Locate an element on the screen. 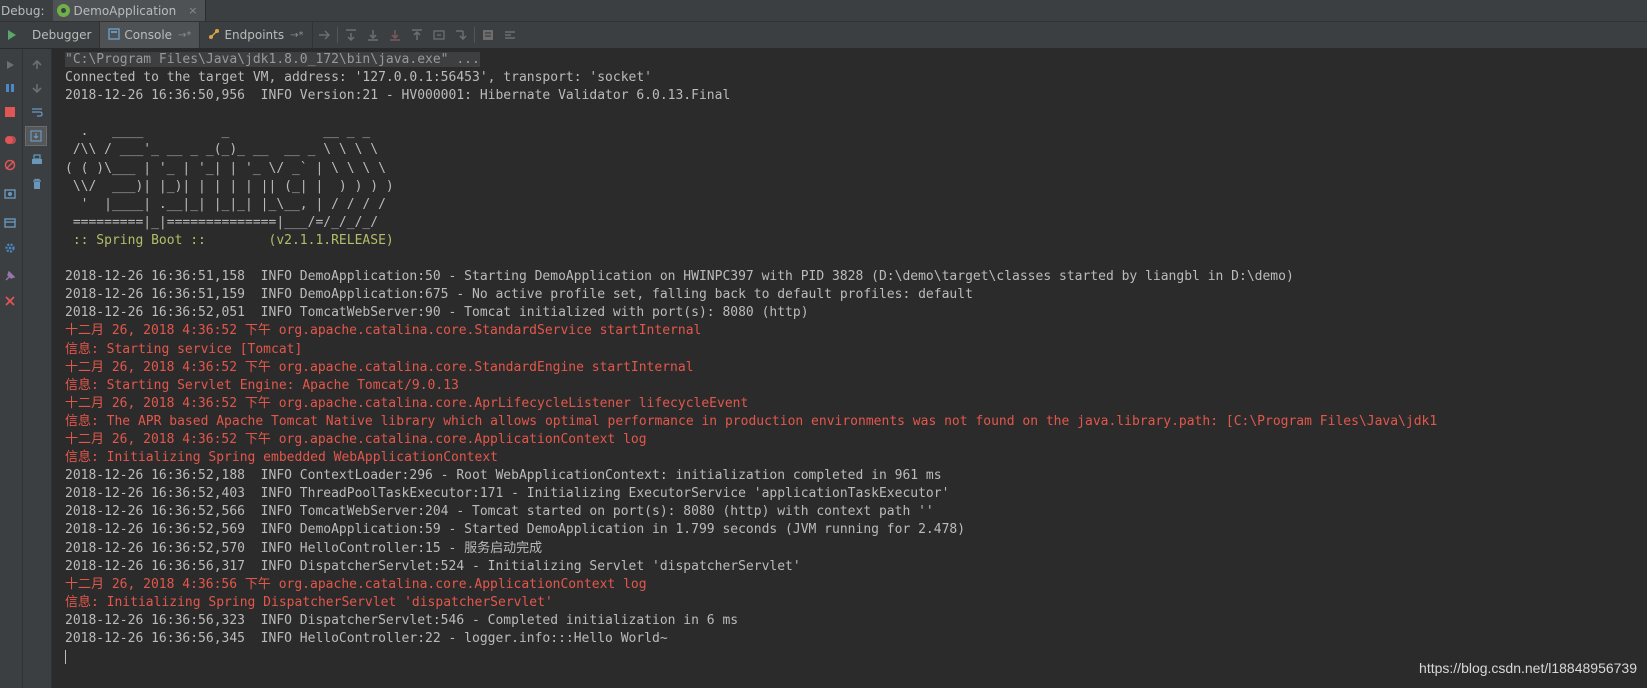 Image resolution: width=1647 pixels, height=688 pixels. step-into-icon is located at coordinates (373, 35).